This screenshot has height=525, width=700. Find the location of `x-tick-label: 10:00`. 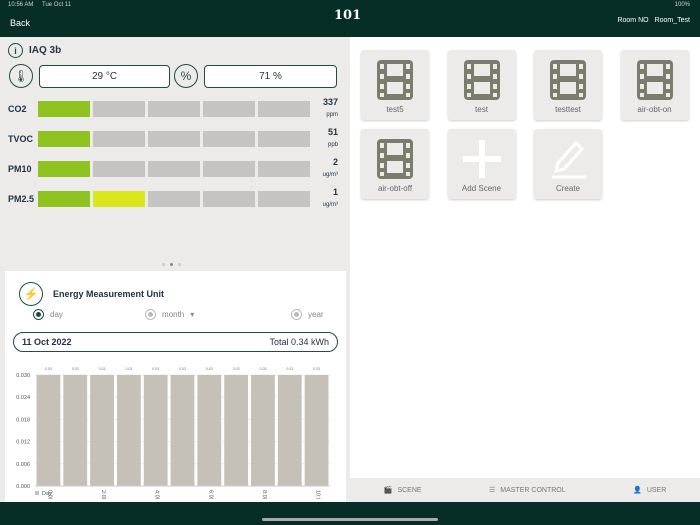

x-tick-label: 10:00 is located at coordinates (318, 494).